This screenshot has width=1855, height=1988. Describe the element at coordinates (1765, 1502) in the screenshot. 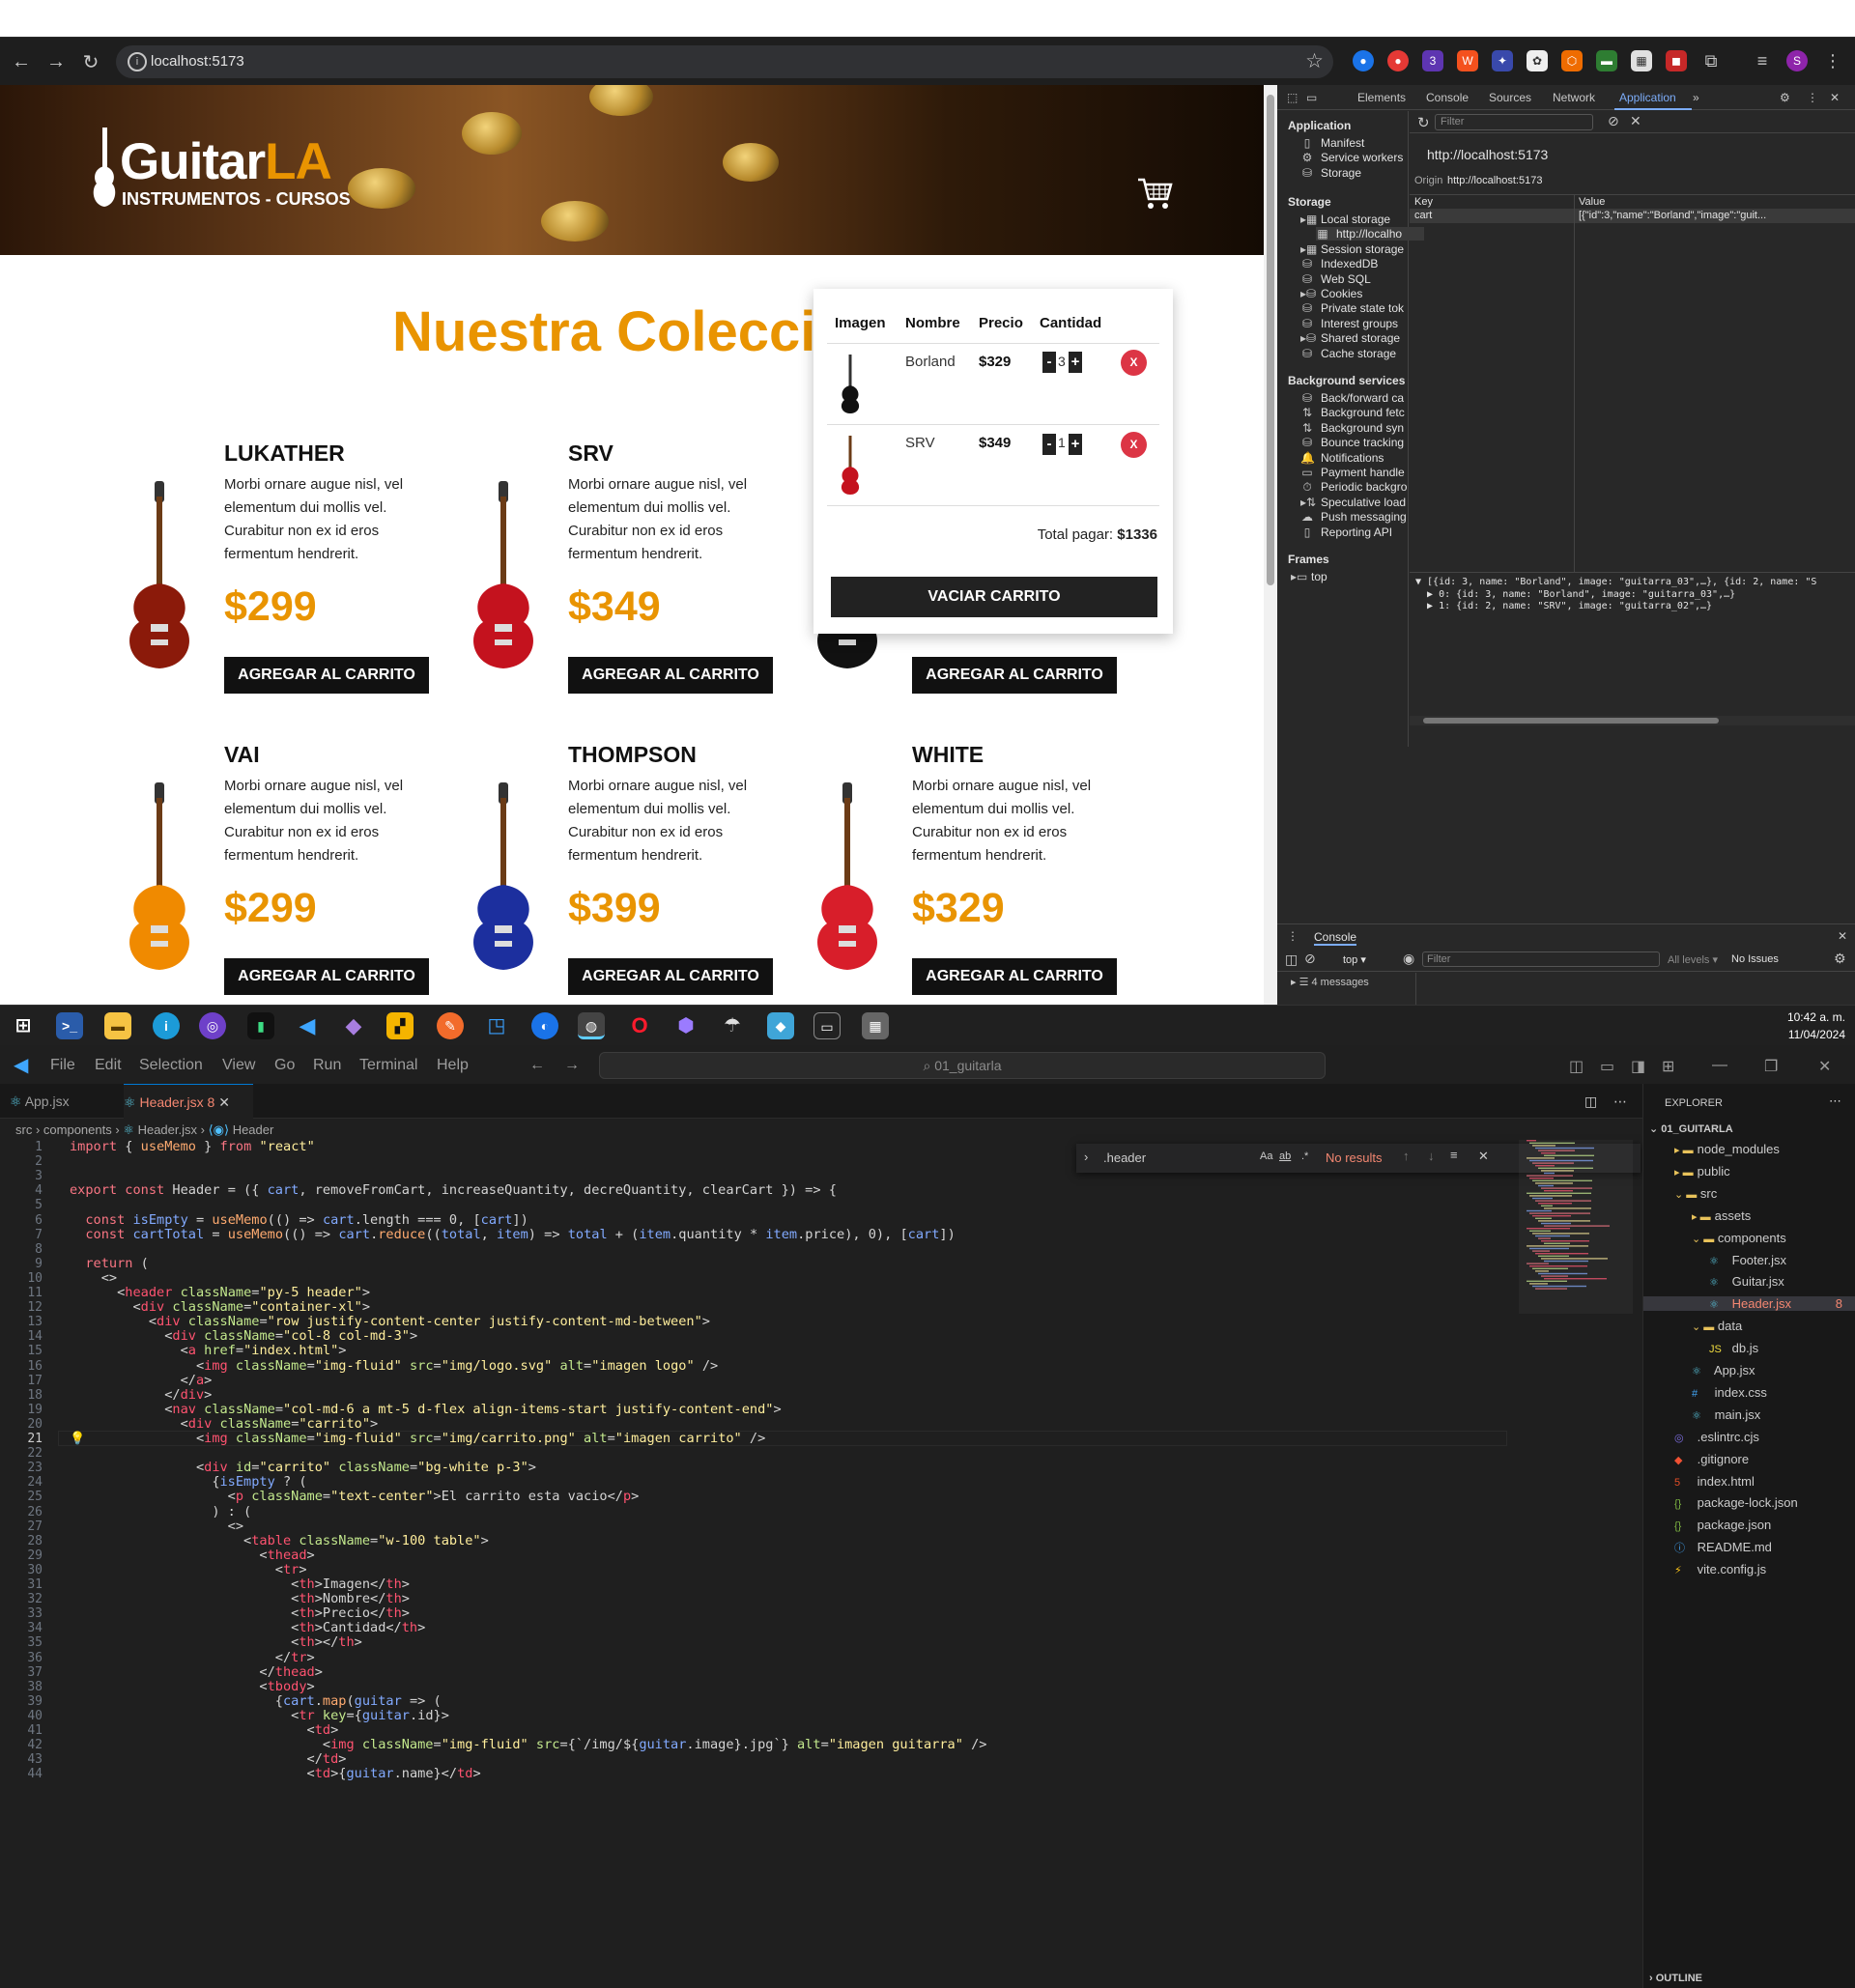

I see `file-tree-item: {} package-lock.json` at that location.